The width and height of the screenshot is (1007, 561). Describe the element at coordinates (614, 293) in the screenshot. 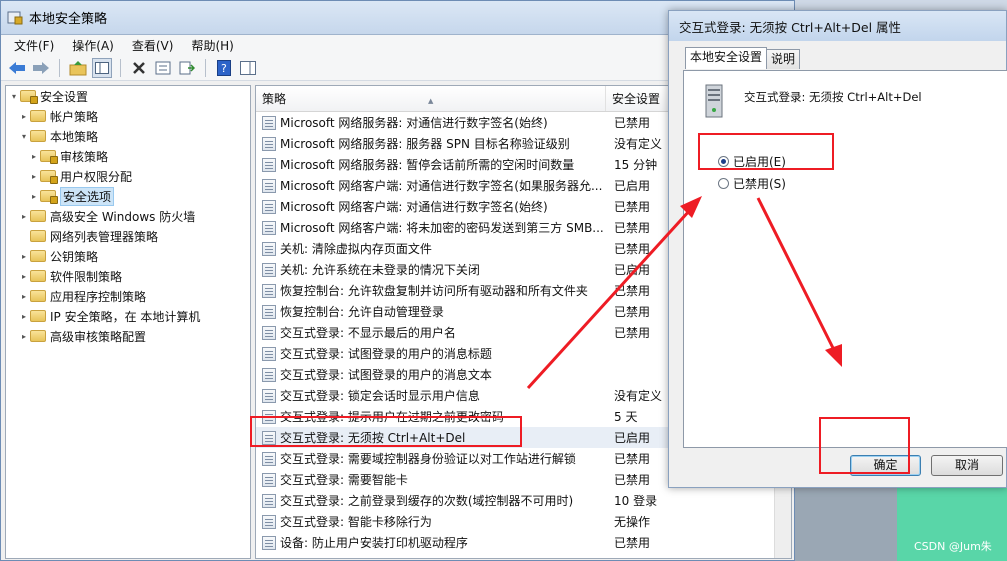

I see `annotation-arrow-to-enabled` at that location.